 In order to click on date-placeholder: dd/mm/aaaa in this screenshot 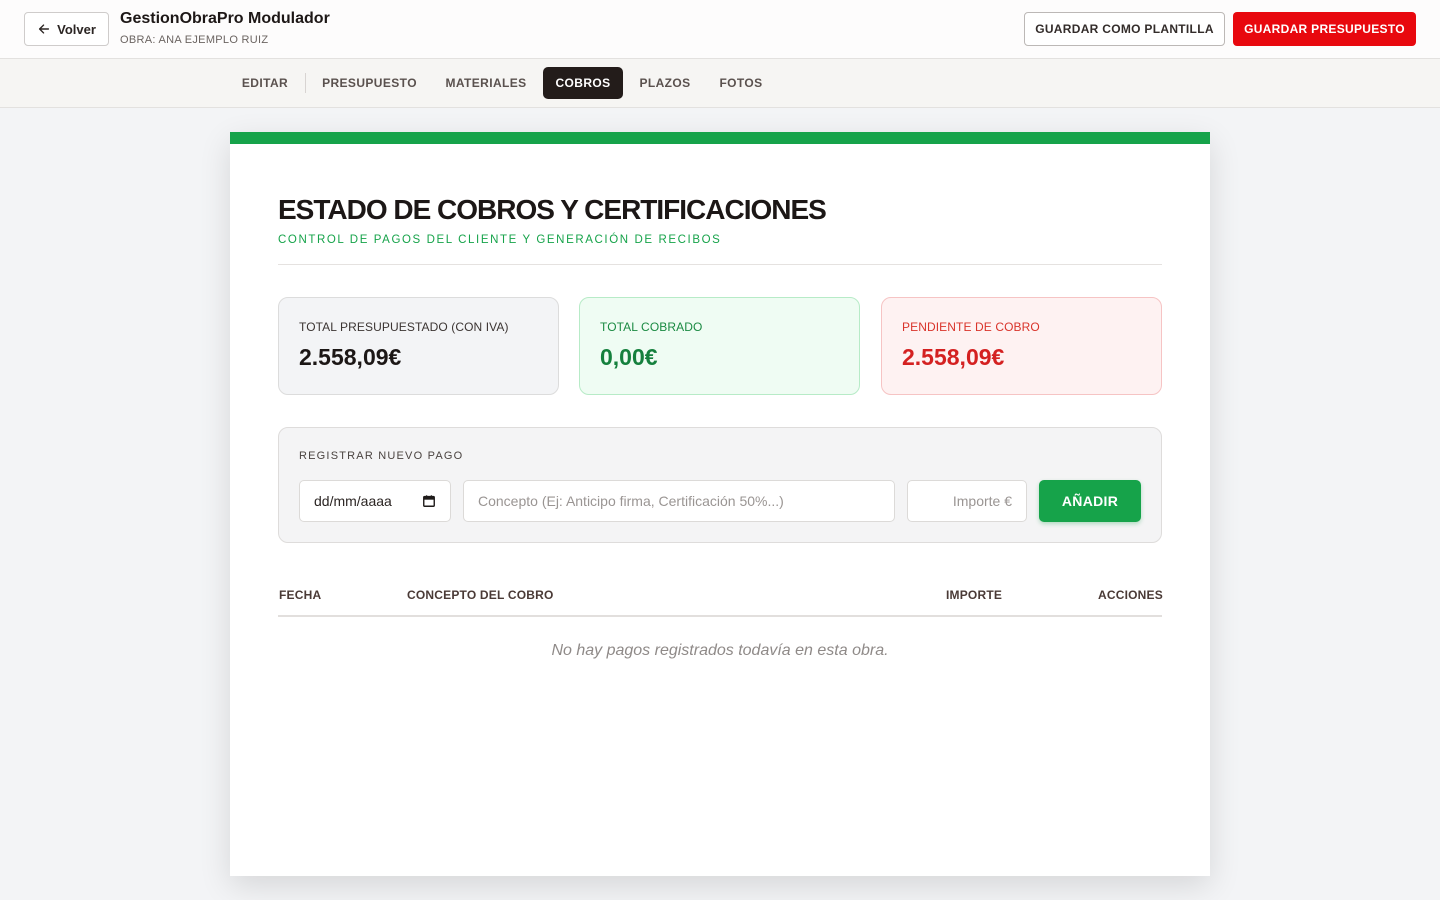, I will do `click(353, 501)`.